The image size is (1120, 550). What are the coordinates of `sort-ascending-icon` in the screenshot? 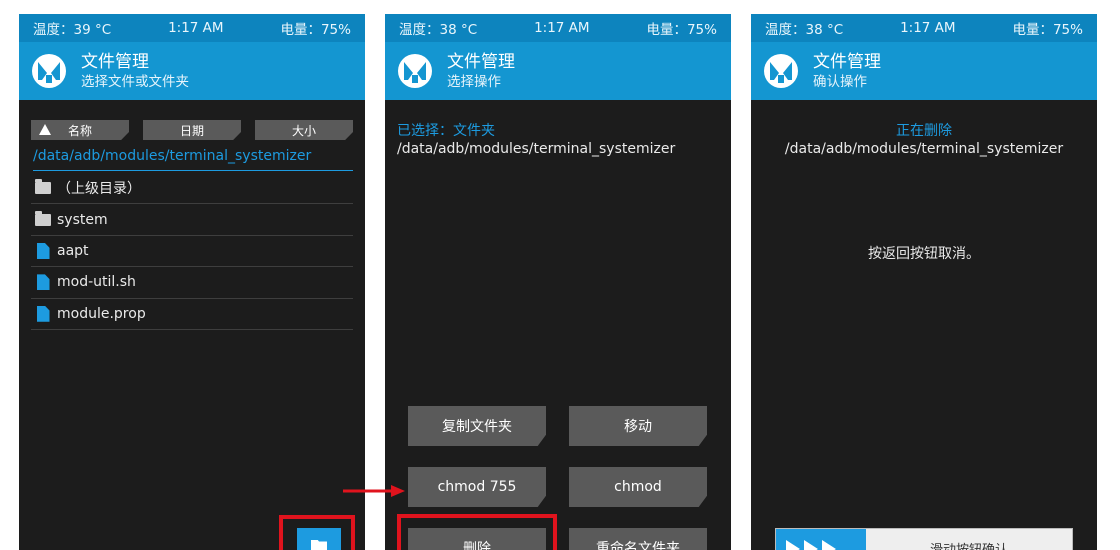 It's located at (45, 129).